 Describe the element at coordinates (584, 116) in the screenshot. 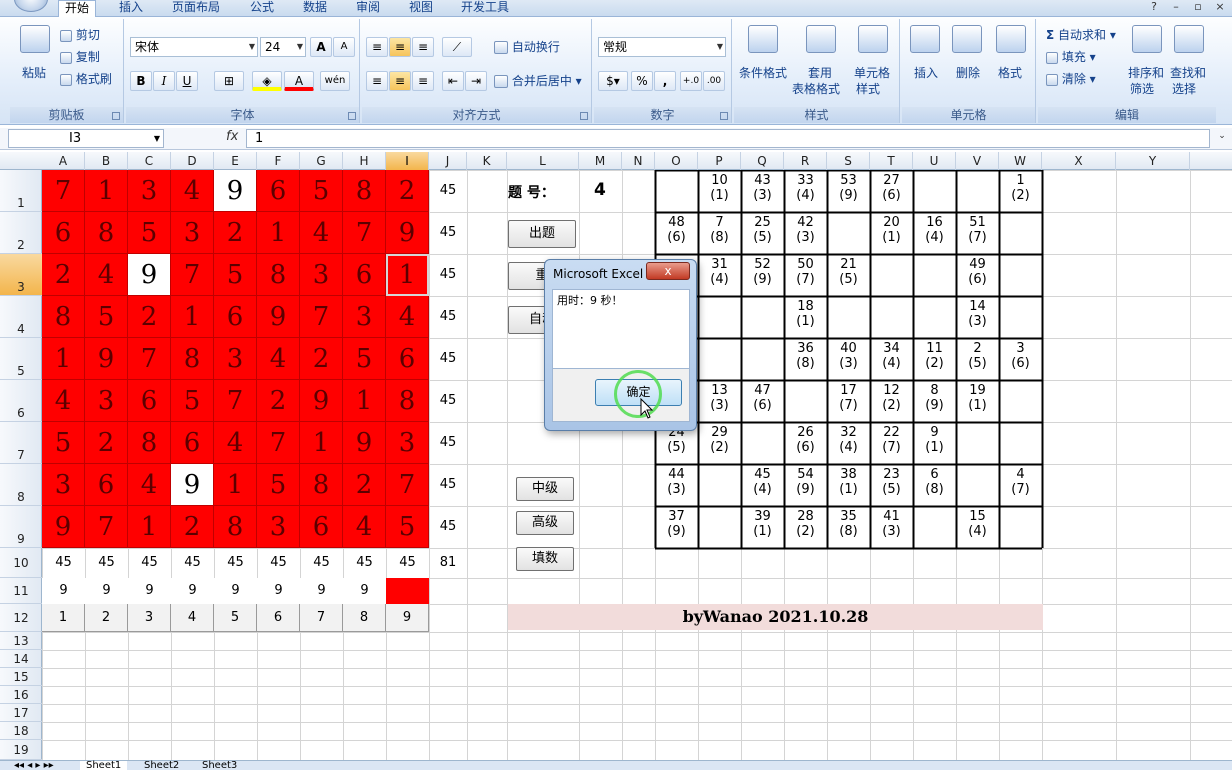

I see `alignment-launcher-icon` at that location.